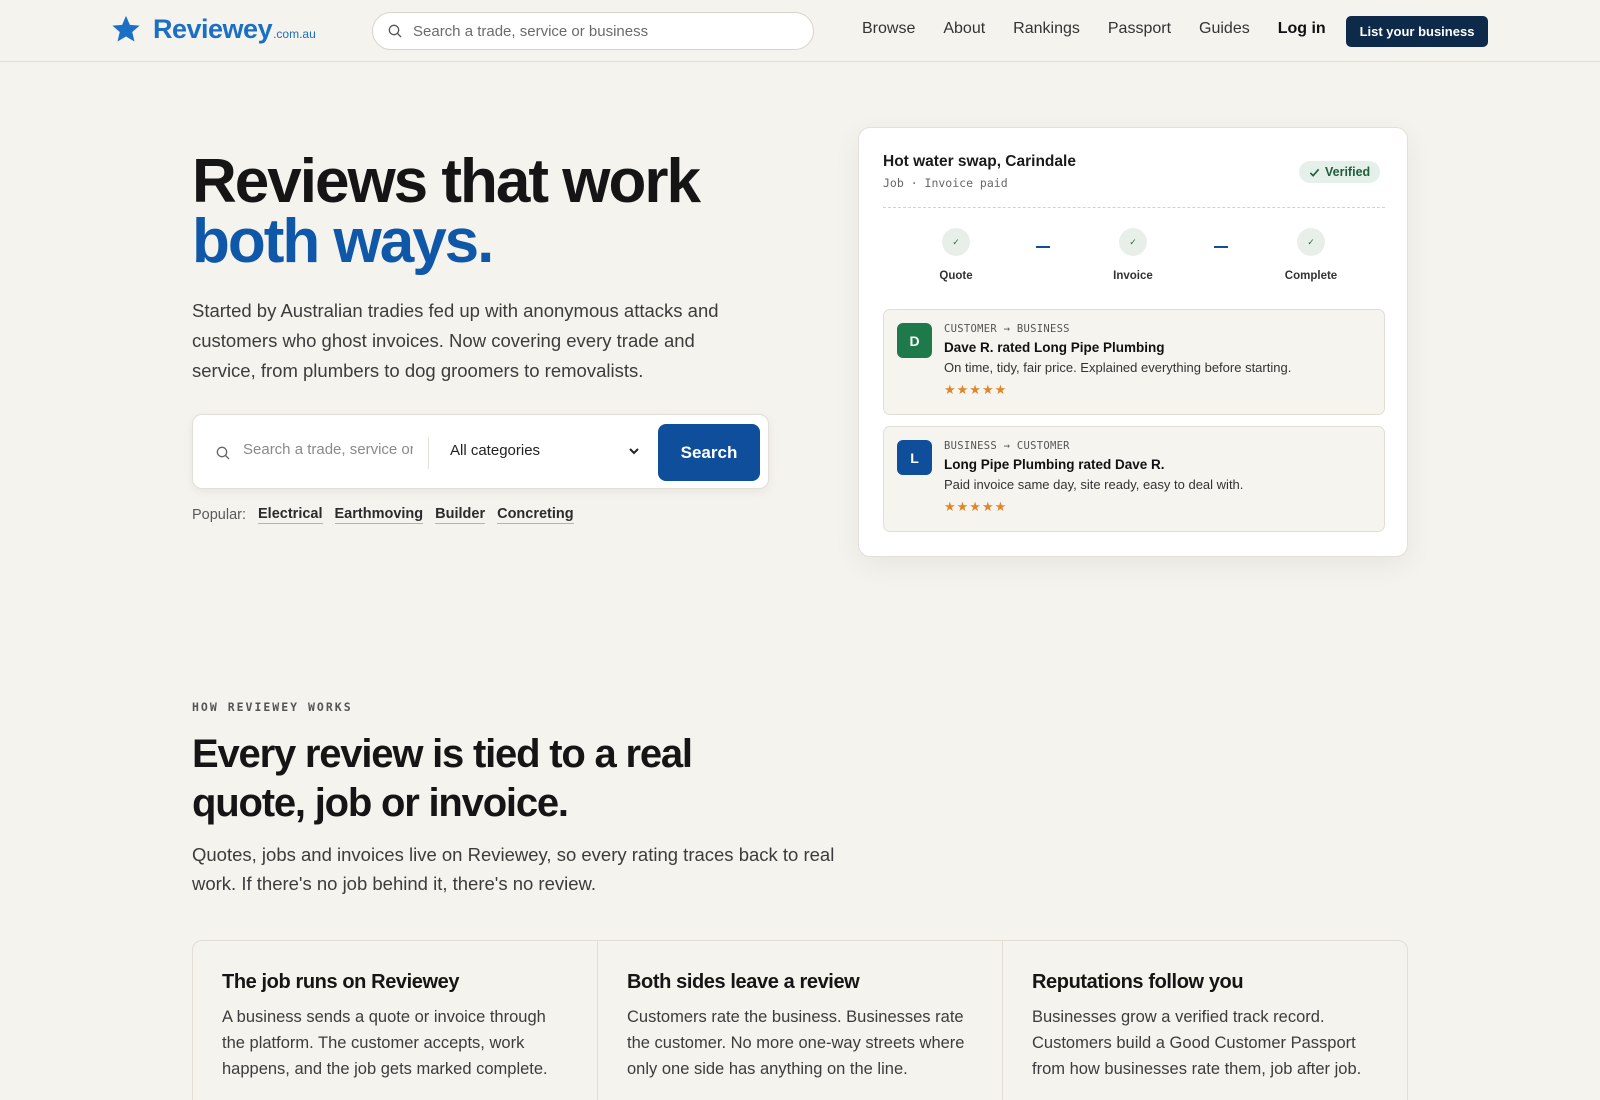 This screenshot has width=1600, height=1100. I want to click on header-search-input, so click(603, 31).